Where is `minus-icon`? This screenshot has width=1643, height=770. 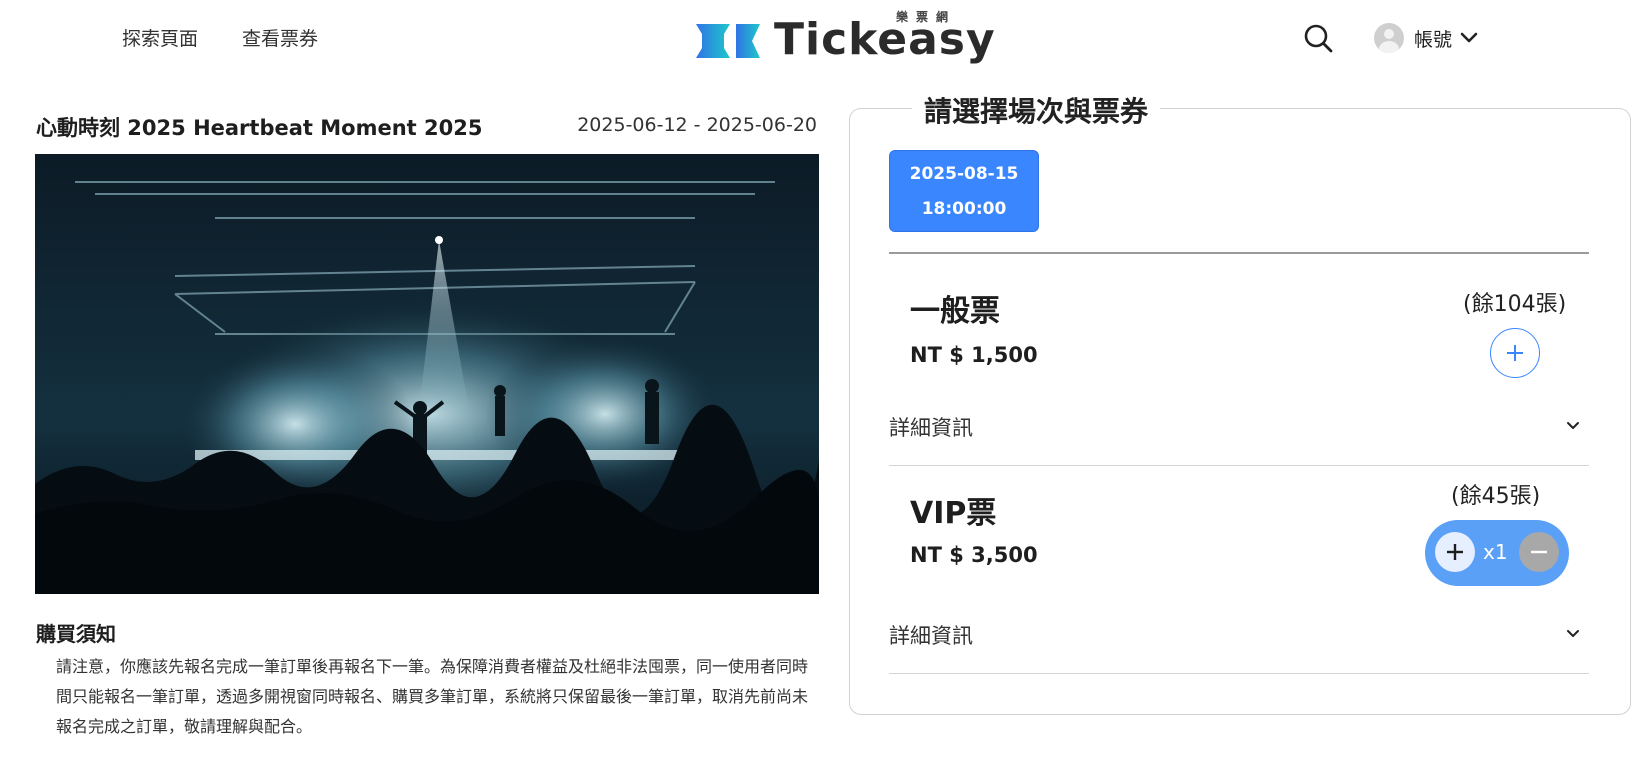
minus-icon is located at coordinates (1539, 552).